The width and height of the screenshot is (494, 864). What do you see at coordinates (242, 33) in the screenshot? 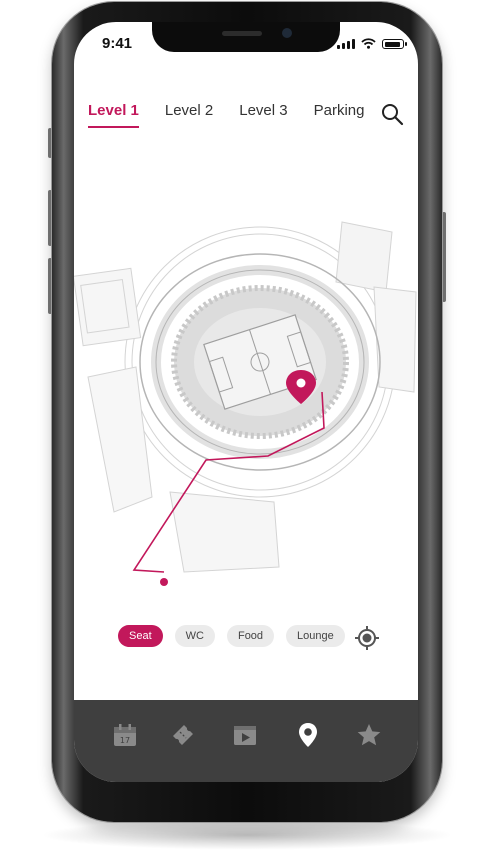
I see `speaker` at bounding box center [242, 33].